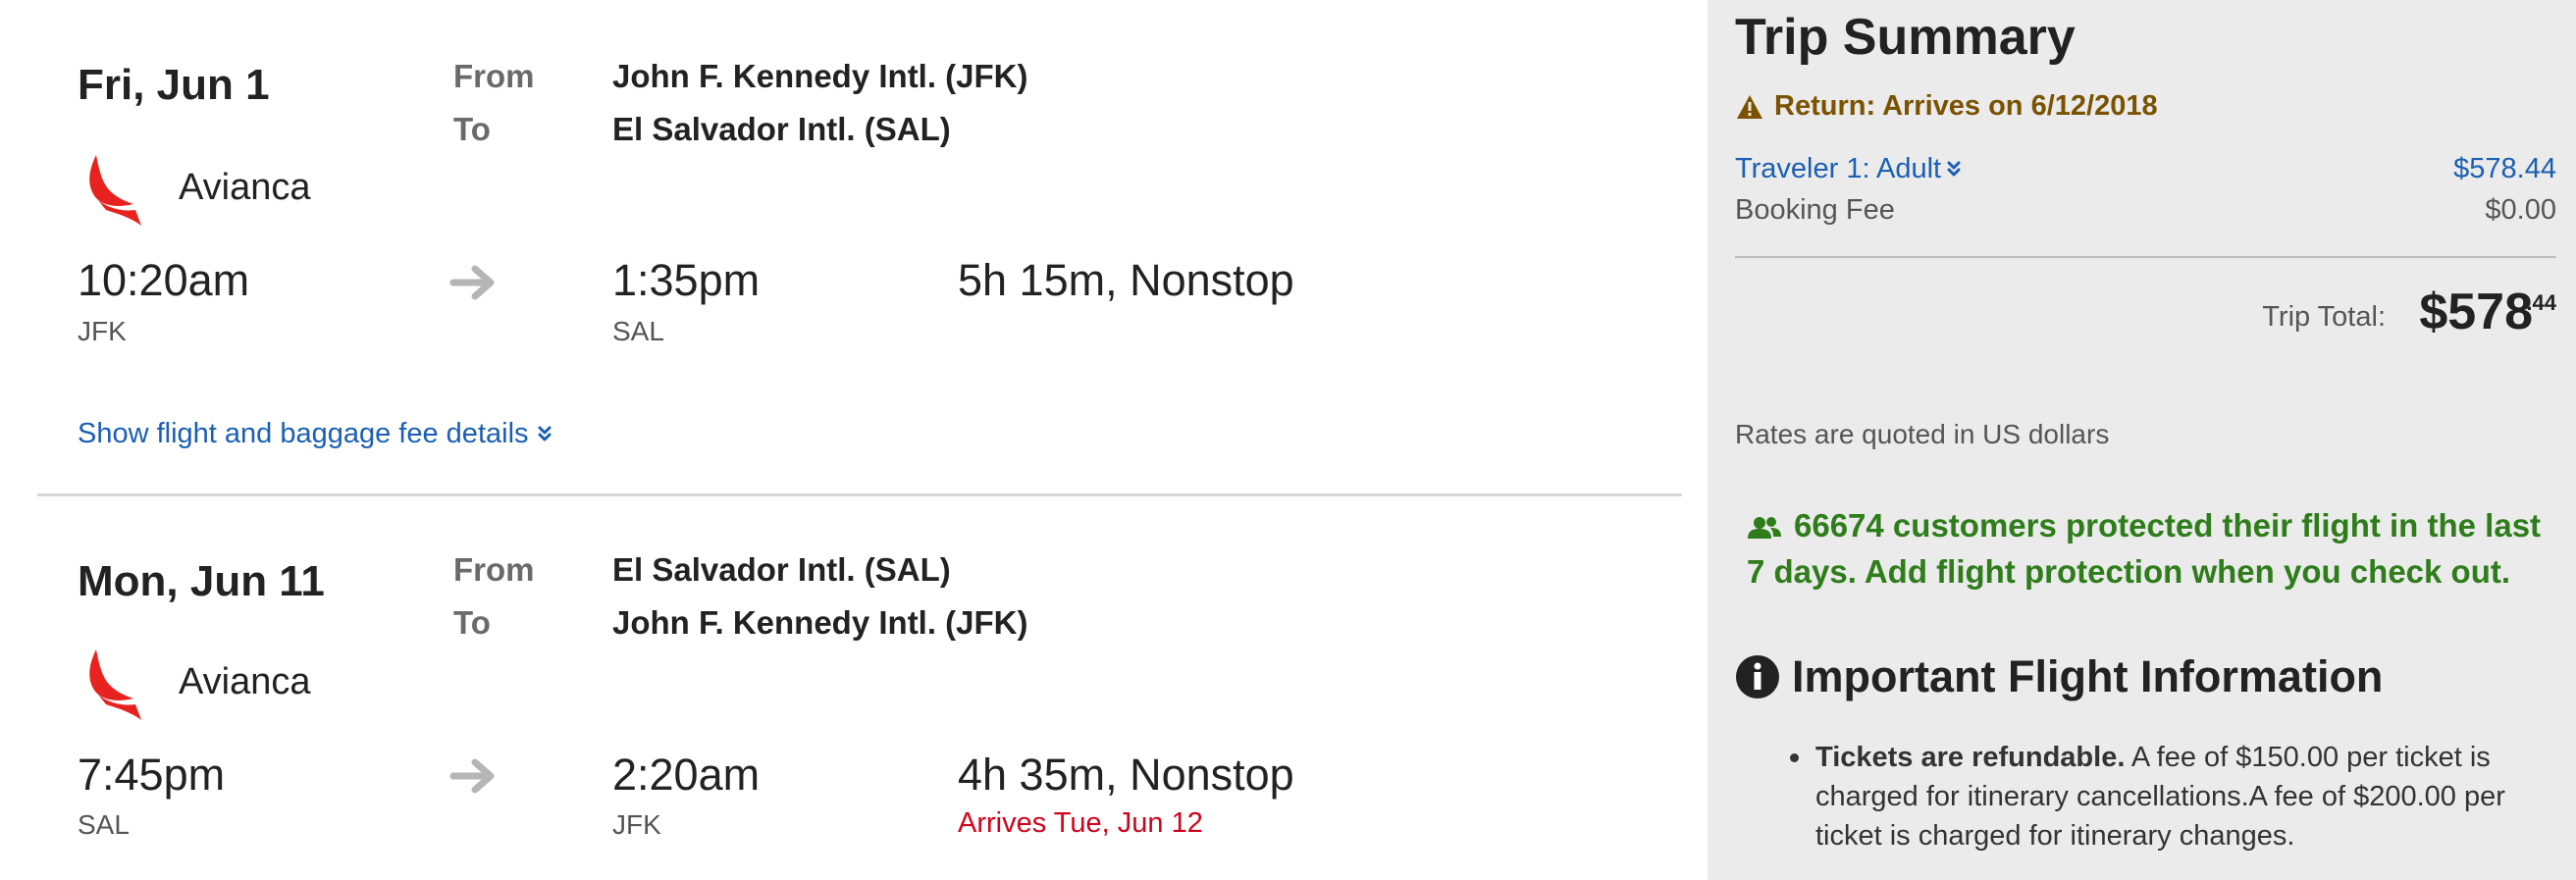 The width and height of the screenshot is (2576, 880). What do you see at coordinates (820, 622) in the screenshot?
I see `to-airport: John F. Kennedy Intl. (JFK)` at bounding box center [820, 622].